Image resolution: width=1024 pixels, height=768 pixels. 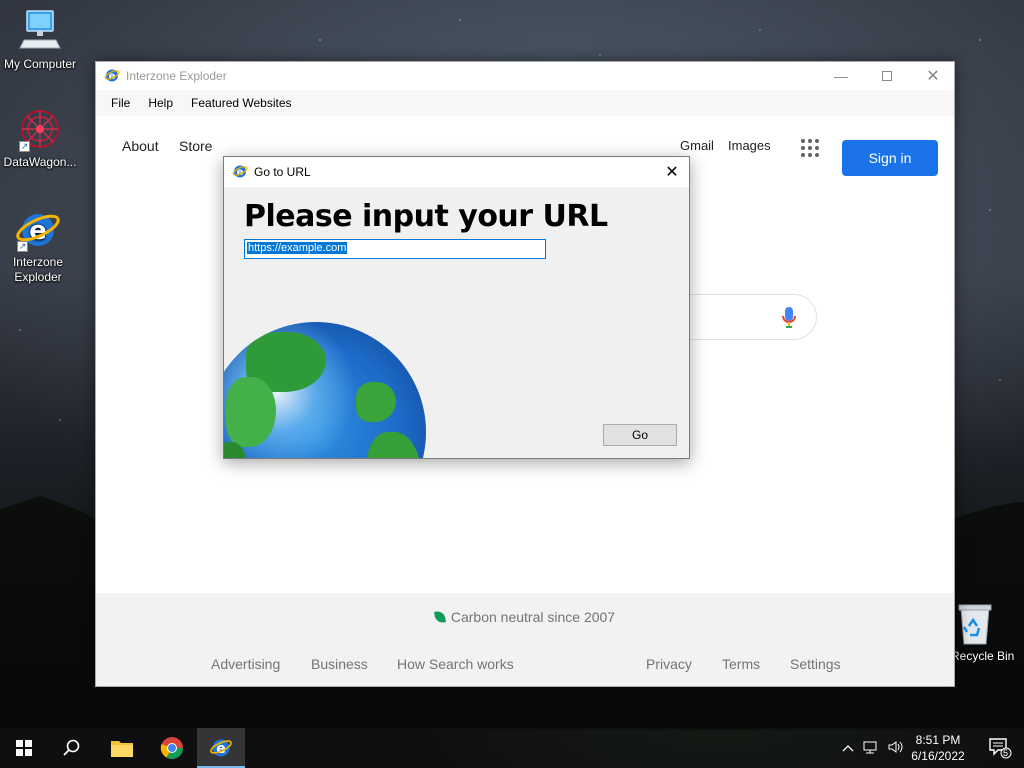 I want to click on close-button: ✕, so click(x=933, y=76).